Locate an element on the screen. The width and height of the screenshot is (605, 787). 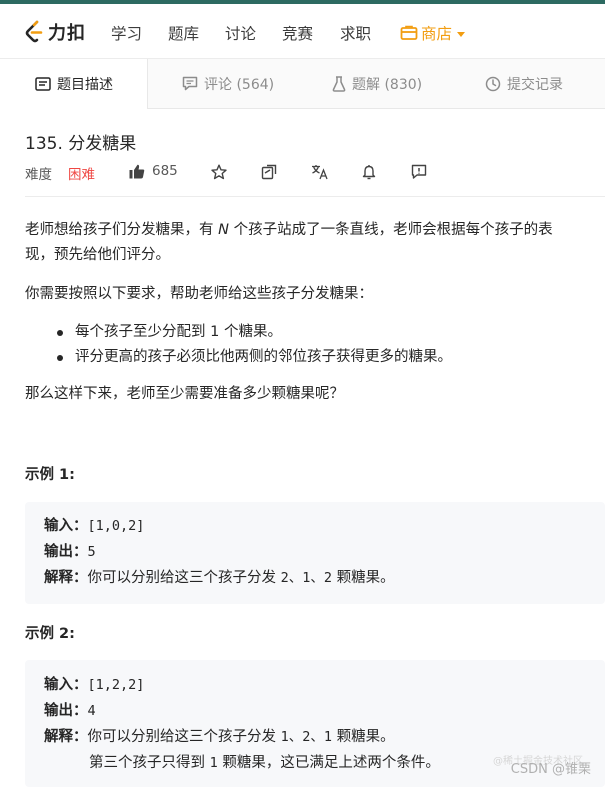
nav-item-learn: 学习 is located at coordinates (126, 33).